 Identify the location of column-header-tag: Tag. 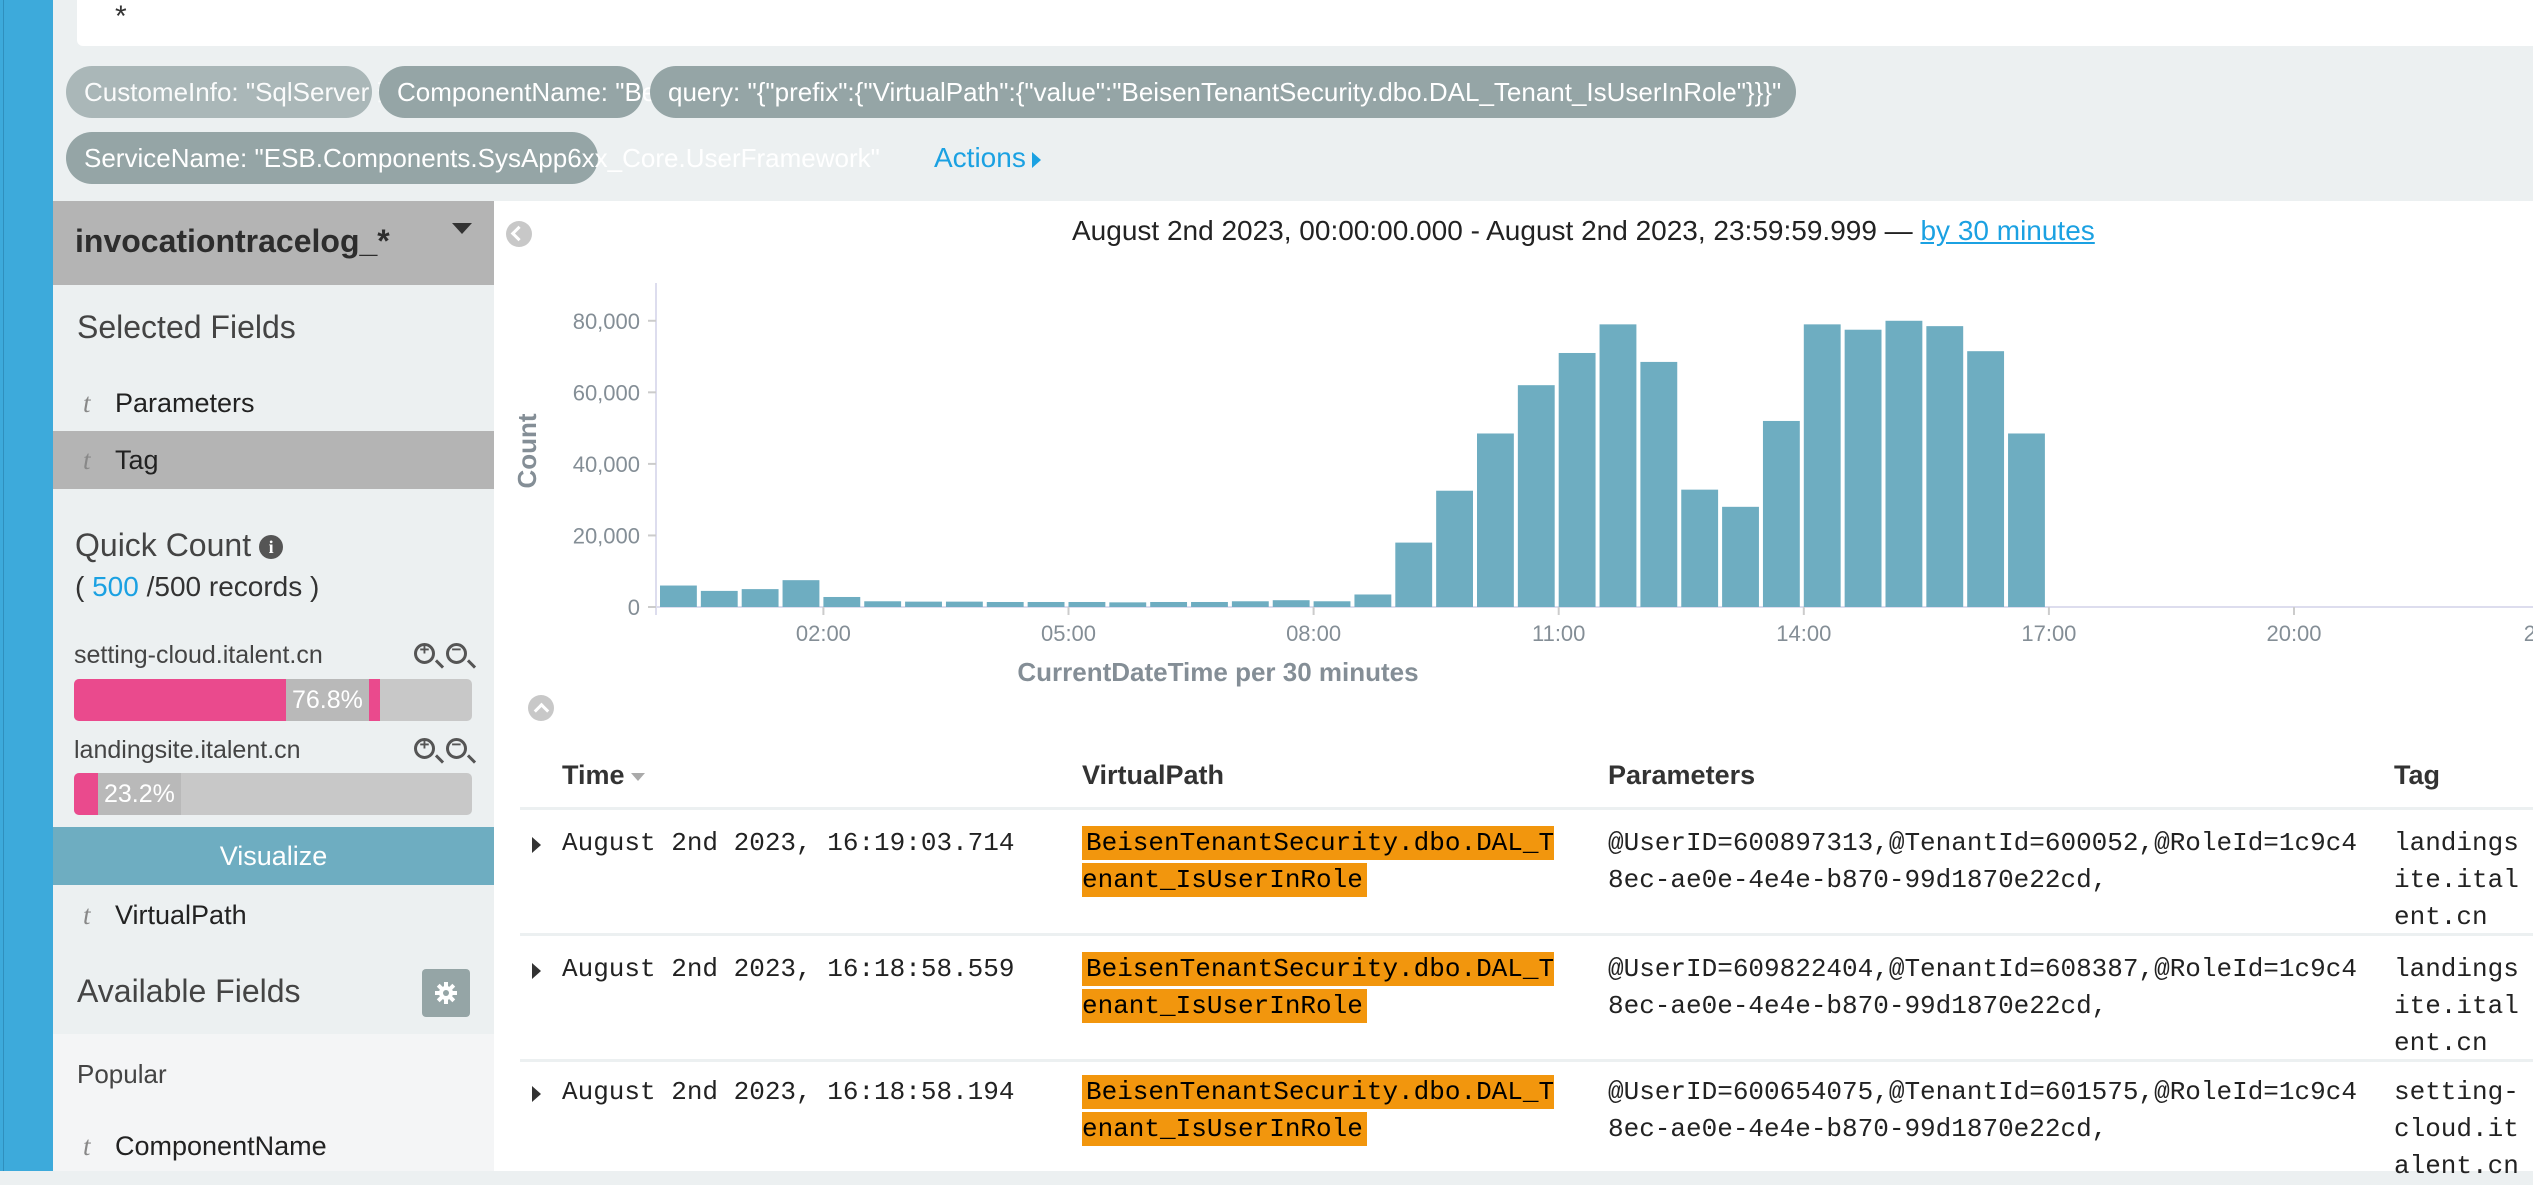
(2417, 775).